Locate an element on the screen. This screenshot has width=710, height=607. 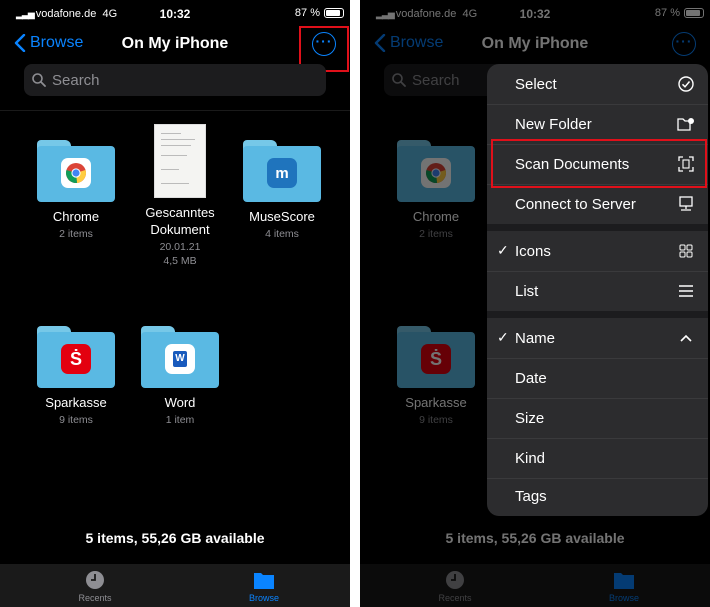
menu-label: Icons is located at coordinates (533, 251).